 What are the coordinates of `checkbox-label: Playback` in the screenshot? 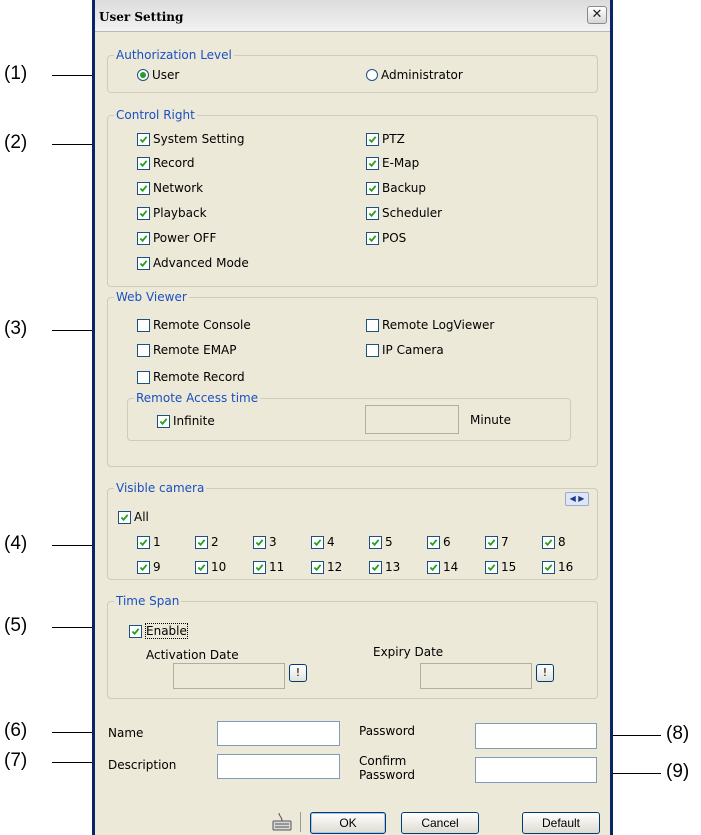 It's located at (180, 213).